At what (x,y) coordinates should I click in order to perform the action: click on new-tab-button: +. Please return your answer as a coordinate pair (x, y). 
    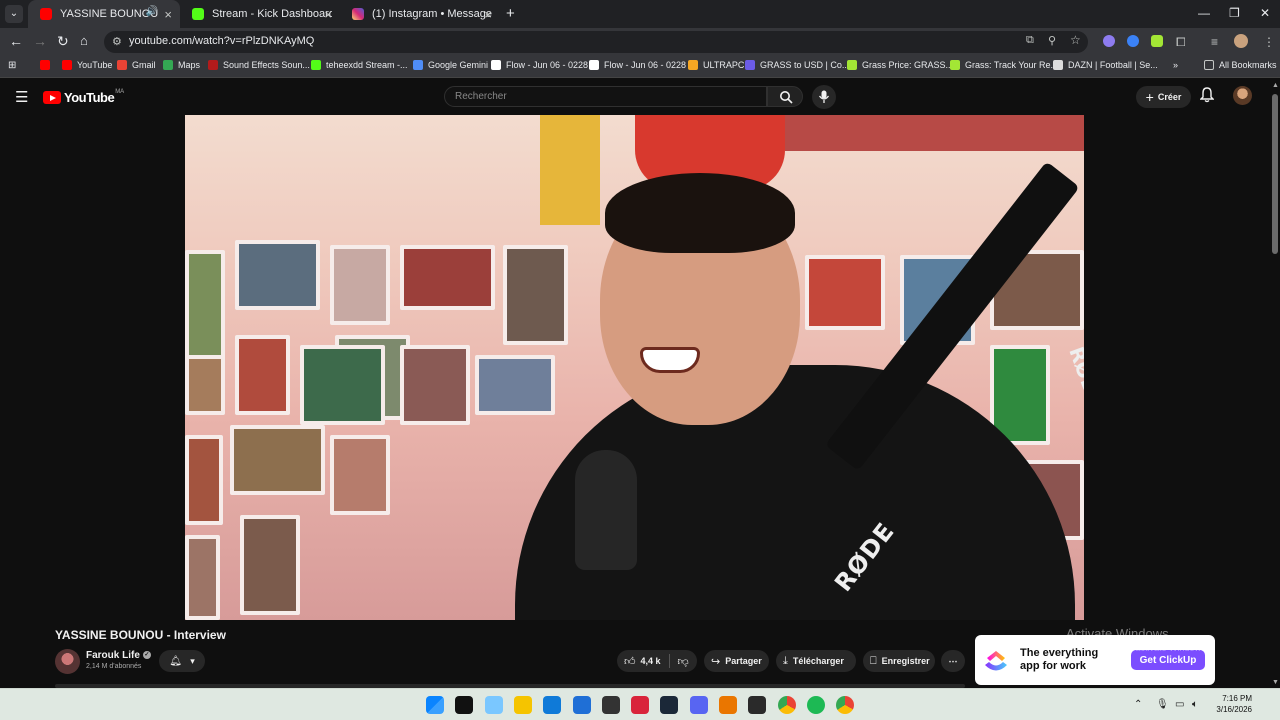
    Looking at the image, I should click on (510, 13).